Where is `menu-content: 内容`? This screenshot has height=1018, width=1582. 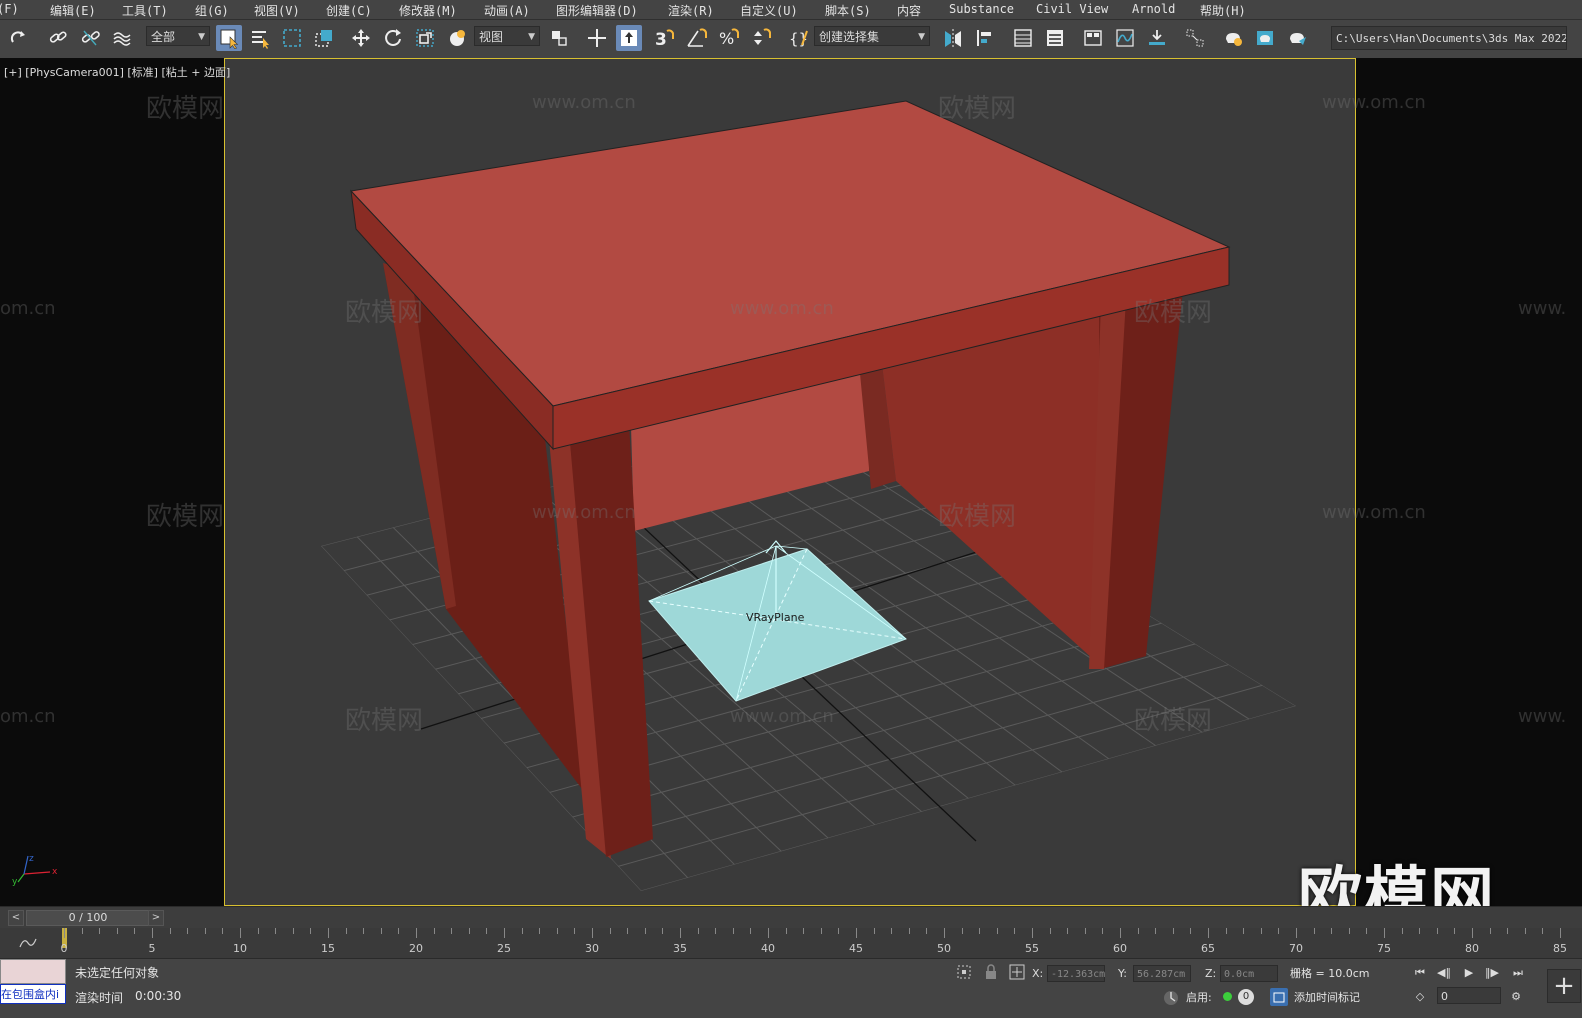 menu-content: 内容 is located at coordinates (909, 10).